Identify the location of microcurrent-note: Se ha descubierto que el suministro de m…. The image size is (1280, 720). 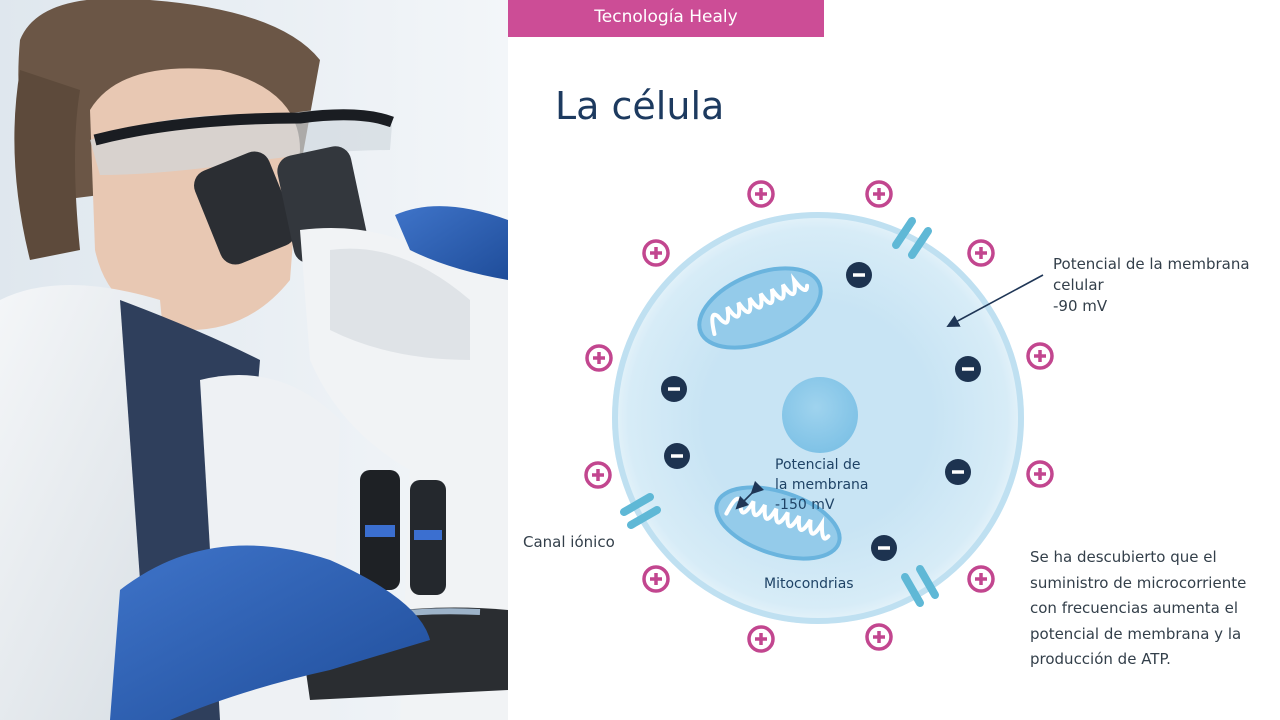
(1138, 608).